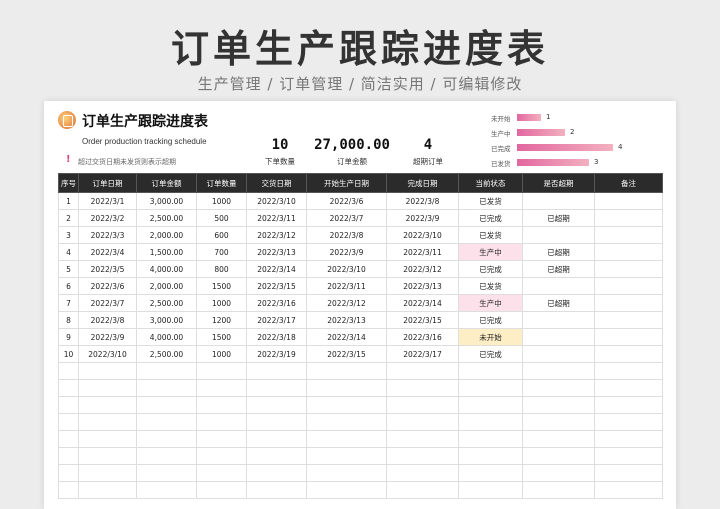 The width and height of the screenshot is (720, 509). Describe the element at coordinates (346, 337) in the screenshot. I see `table-cell: 2022/3/14` at that location.